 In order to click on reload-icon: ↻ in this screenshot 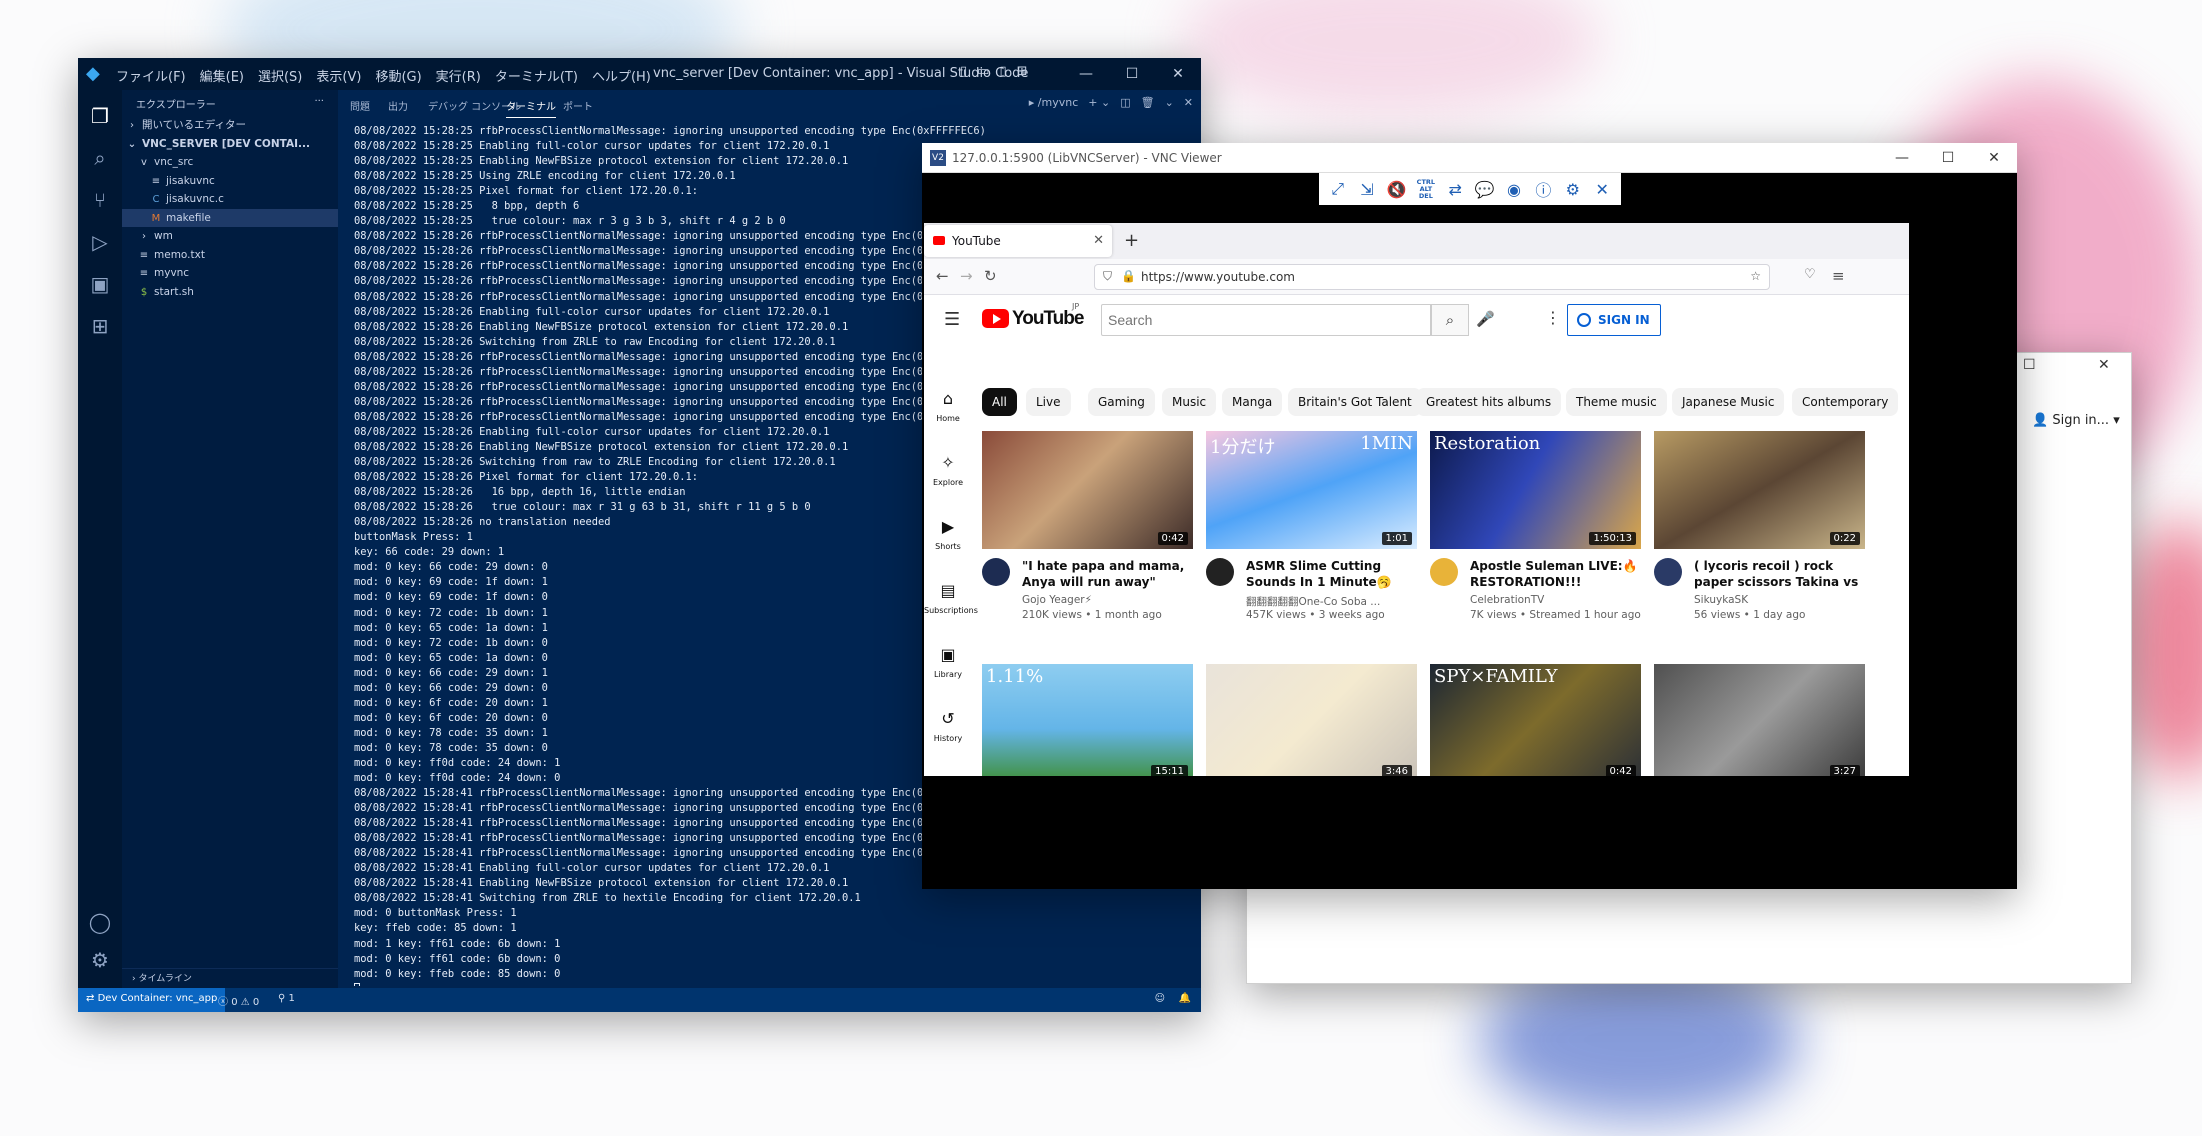, I will do `click(990, 276)`.